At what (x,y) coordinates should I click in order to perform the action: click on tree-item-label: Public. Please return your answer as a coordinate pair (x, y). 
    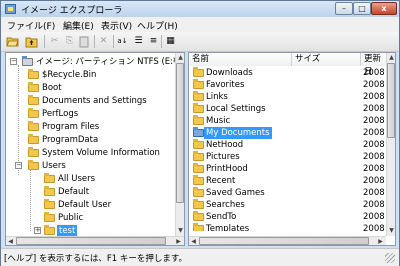
    Looking at the image, I should click on (71, 218).